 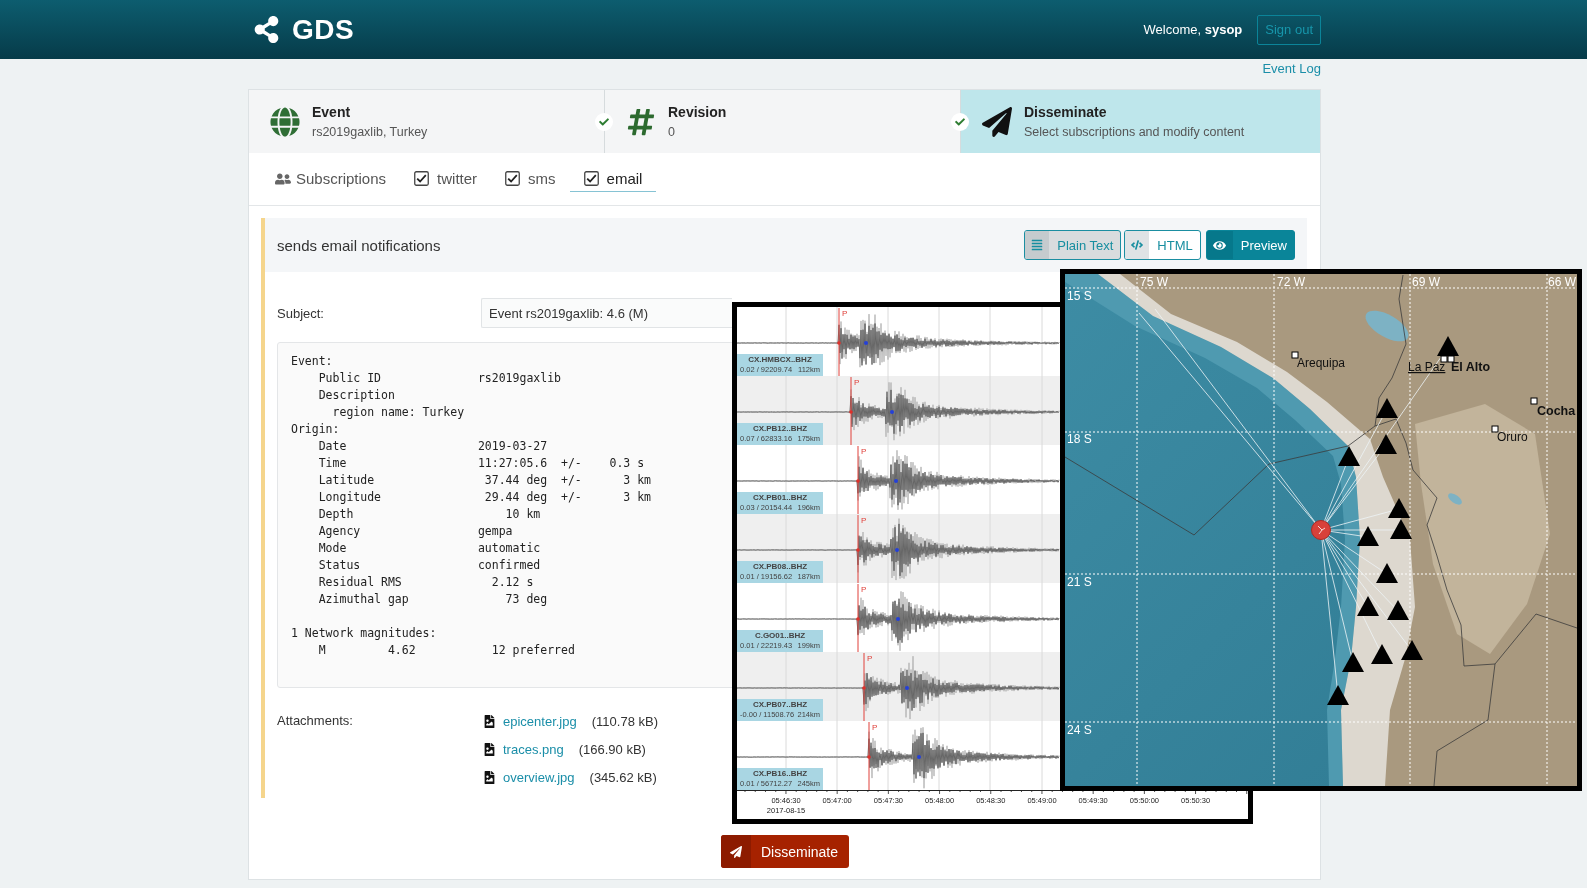 I want to click on subject-field: Event rs2019gaxlib: 4.6 (M), so click(x=606, y=313).